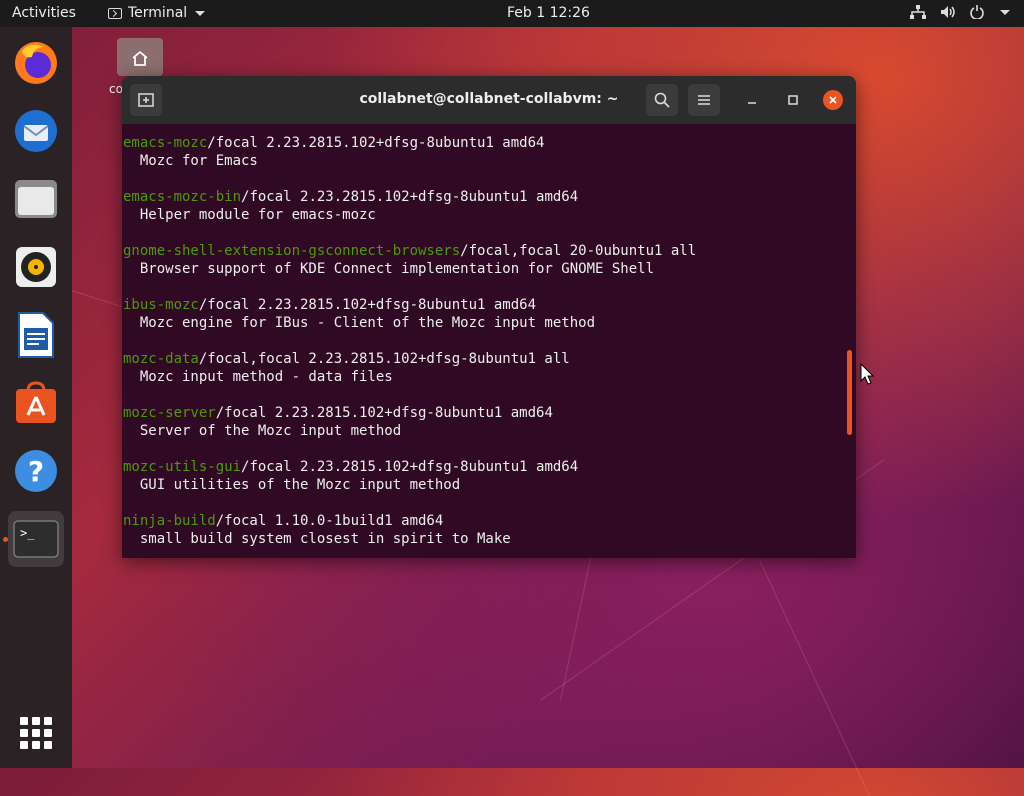 This screenshot has height=796, width=1024. What do you see at coordinates (483, 521) in the screenshot?
I see `terminal-line-package: ninja-build/focal 1.10.0-1build1 amd64` at bounding box center [483, 521].